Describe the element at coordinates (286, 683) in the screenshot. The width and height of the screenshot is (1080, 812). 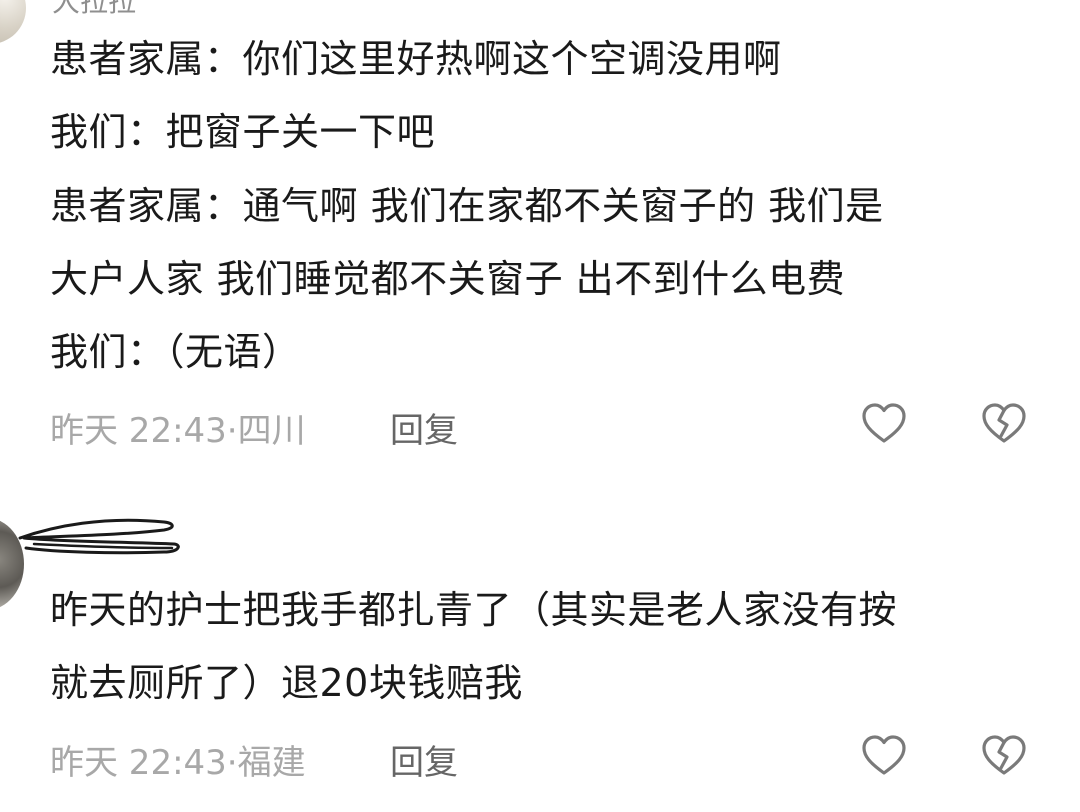
I see `comment-text-line: 就去厕所了）退20块钱赔我` at that location.